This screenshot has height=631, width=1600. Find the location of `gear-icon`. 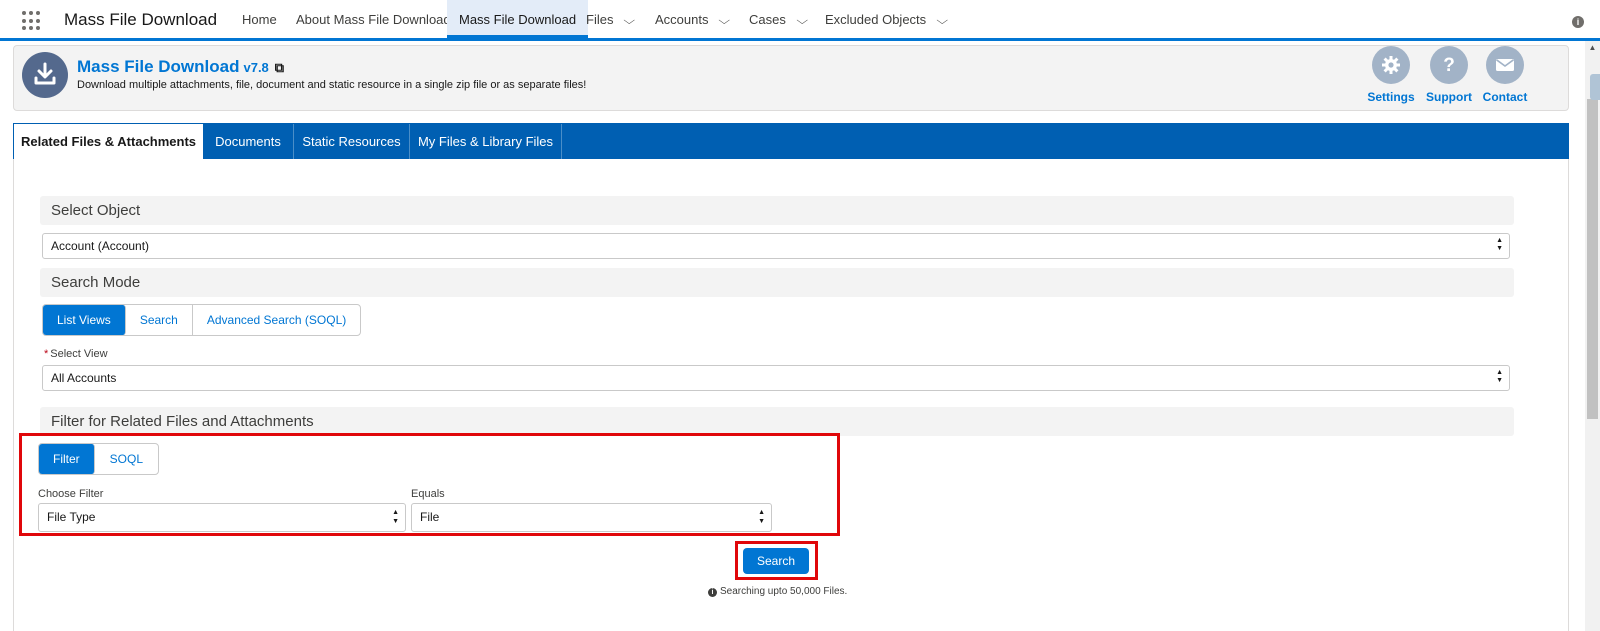

gear-icon is located at coordinates (1391, 65).